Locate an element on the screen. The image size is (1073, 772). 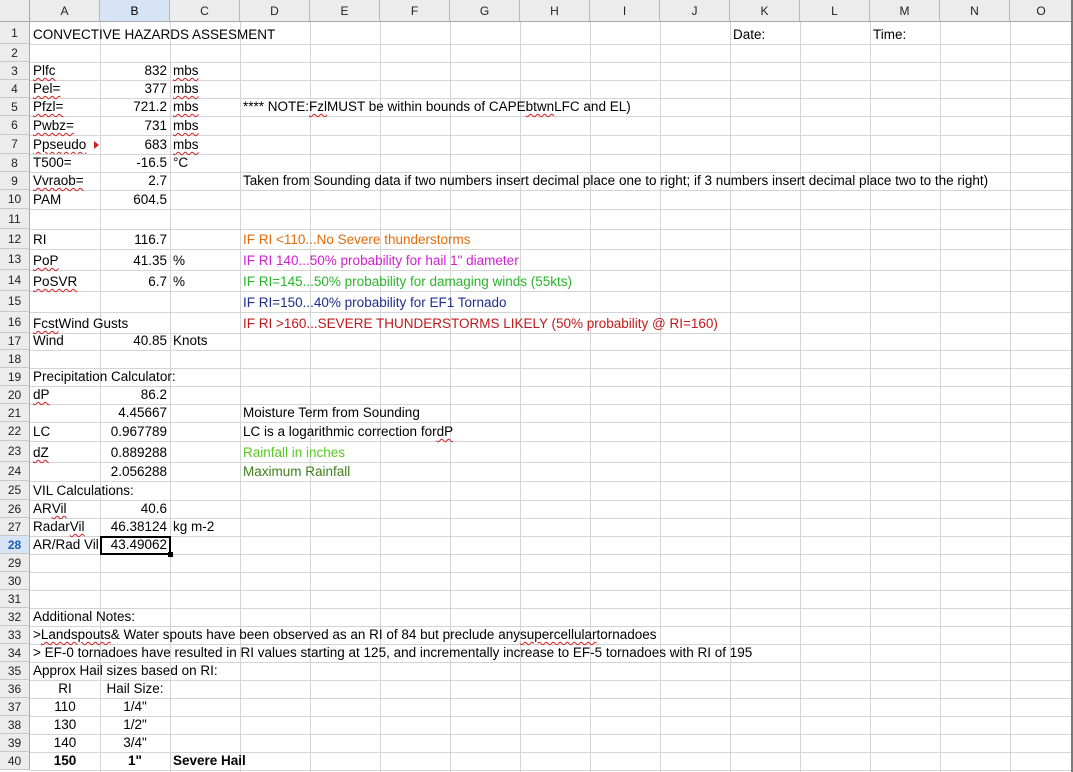
cell-A8: T500= is located at coordinates (52, 163).